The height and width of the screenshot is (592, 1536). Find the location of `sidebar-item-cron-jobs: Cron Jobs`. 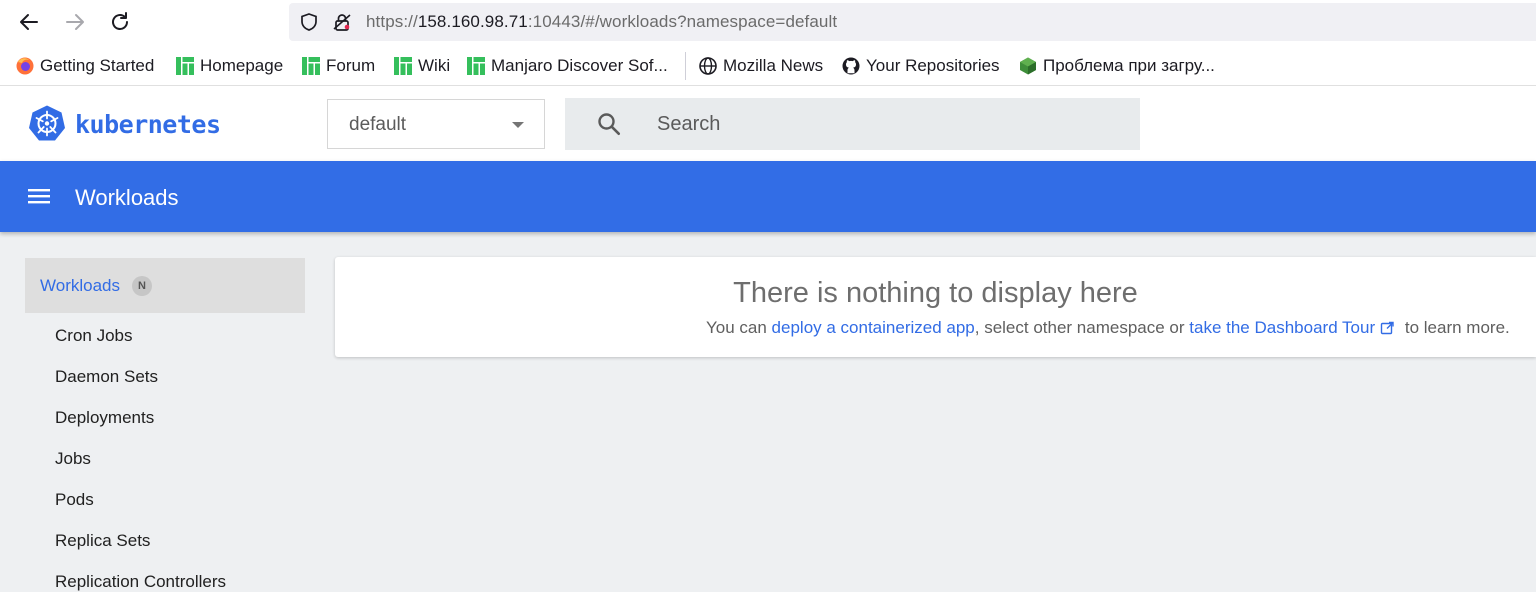

sidebar-item-cron-jobs: Cron Jobs is located at coordinates (93, 336).